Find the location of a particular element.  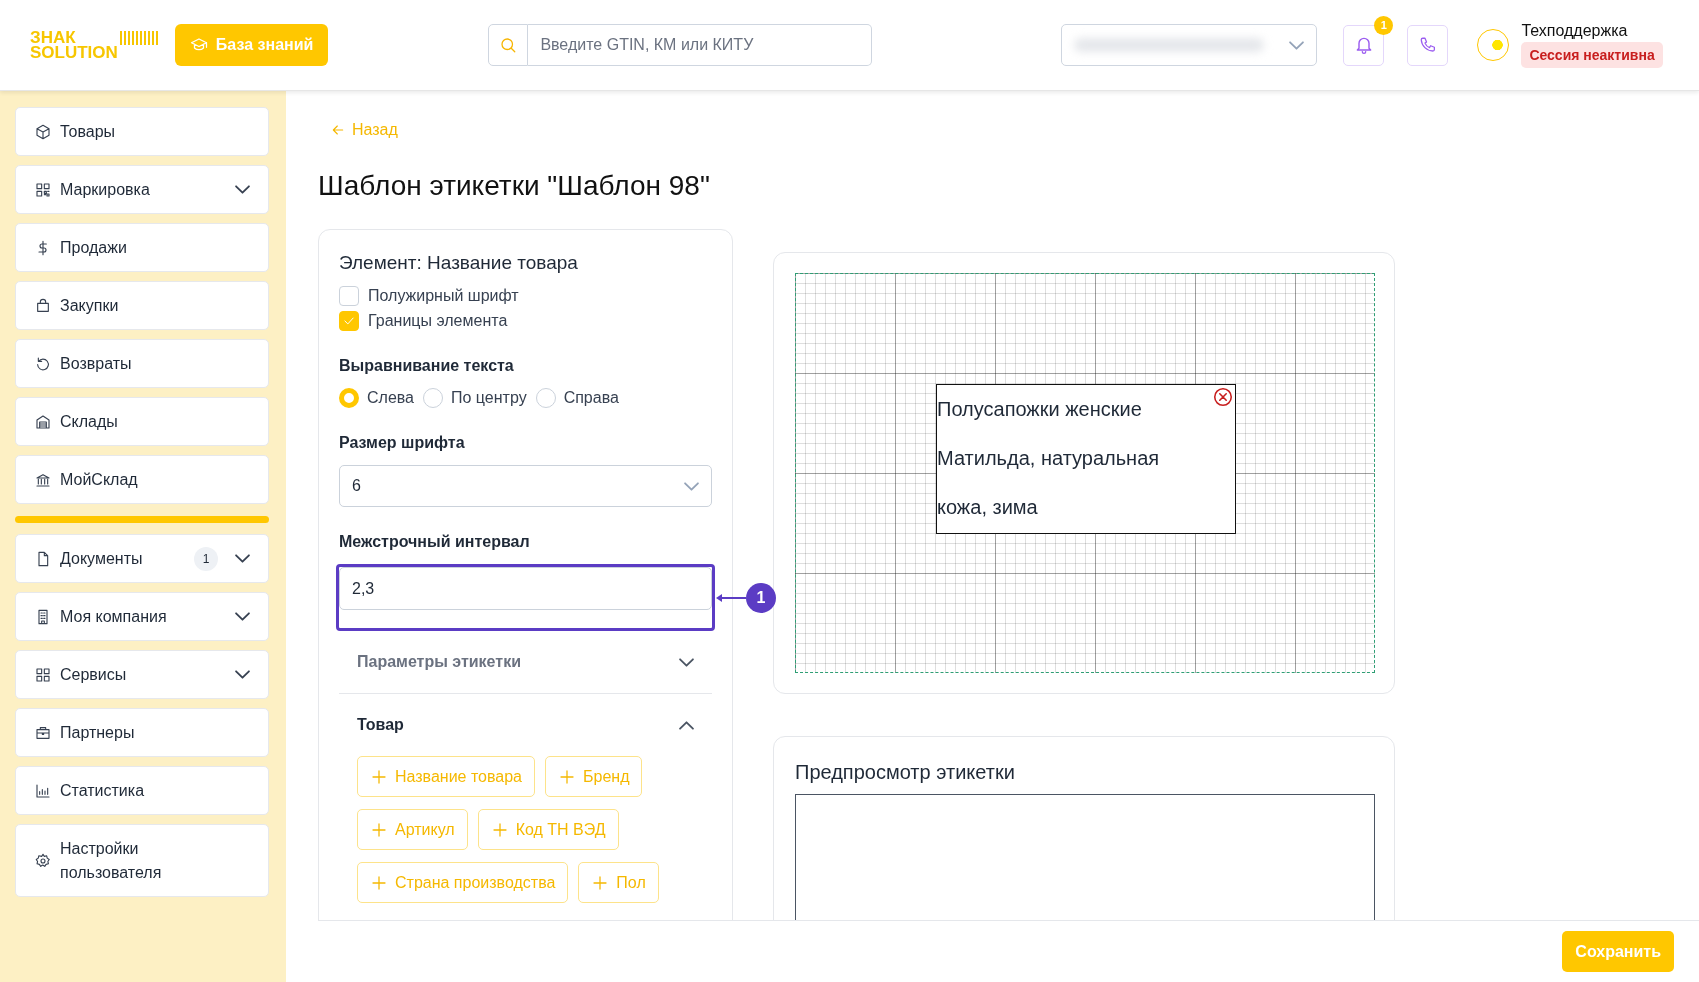

sidebar-item: Закупки is located at coordinates (142, 305).